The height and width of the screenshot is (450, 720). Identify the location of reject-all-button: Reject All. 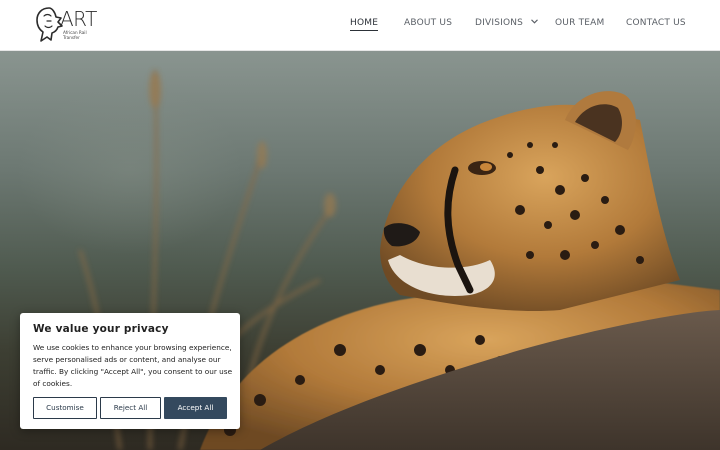
(130, 408).